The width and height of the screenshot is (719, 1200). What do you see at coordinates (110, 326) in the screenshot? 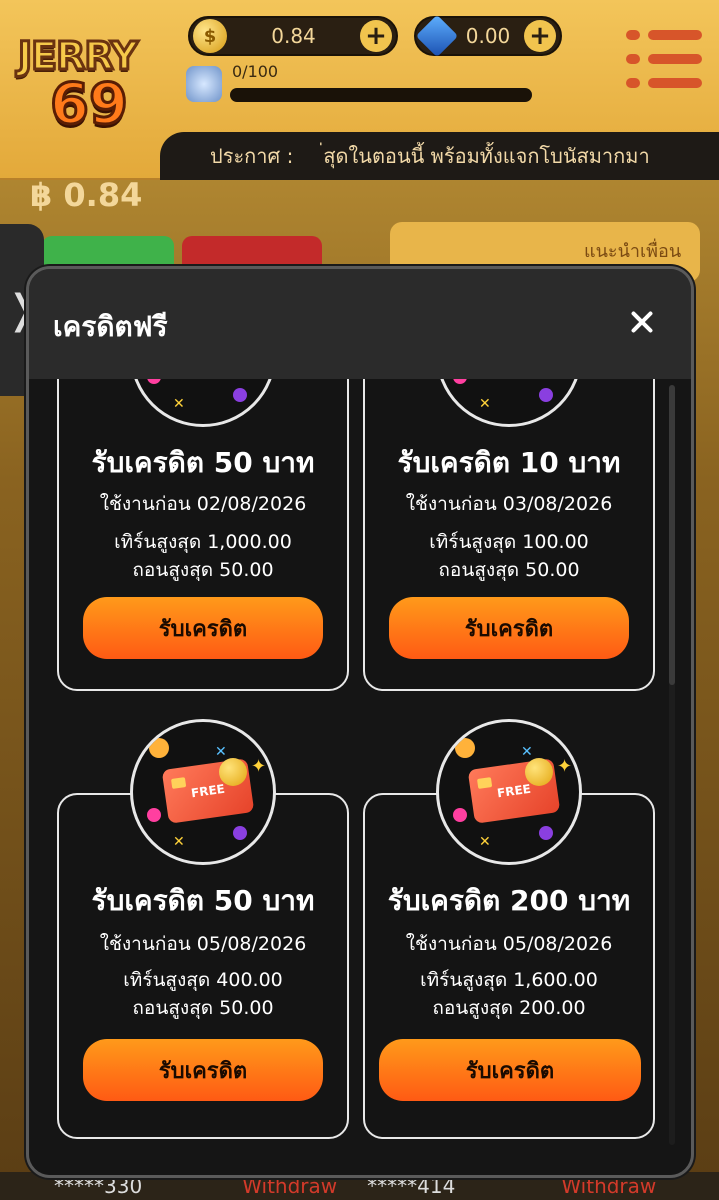
I see `modal-title: เครดิตฟรี` at bounding box center [110, 326].